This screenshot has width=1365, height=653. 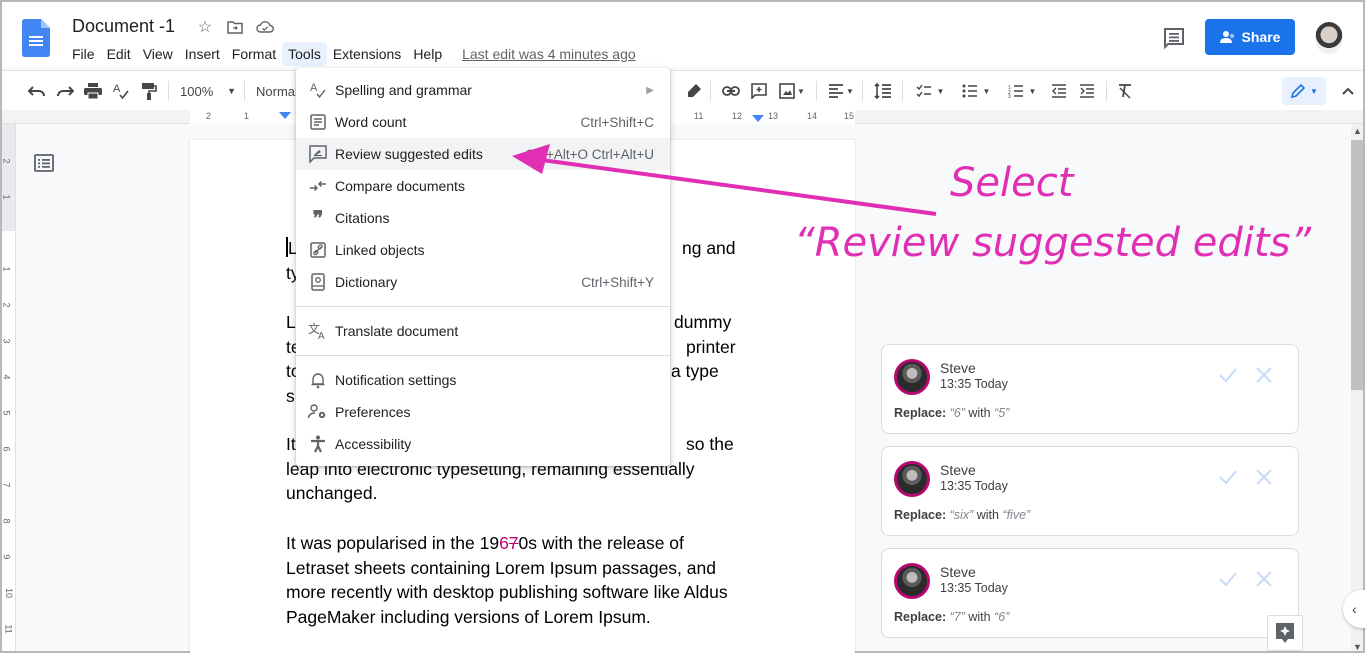 What do you see at coordinates (1285, 633) in the screenshot?
I see `explore-button` at bounding box center [1285, 633].